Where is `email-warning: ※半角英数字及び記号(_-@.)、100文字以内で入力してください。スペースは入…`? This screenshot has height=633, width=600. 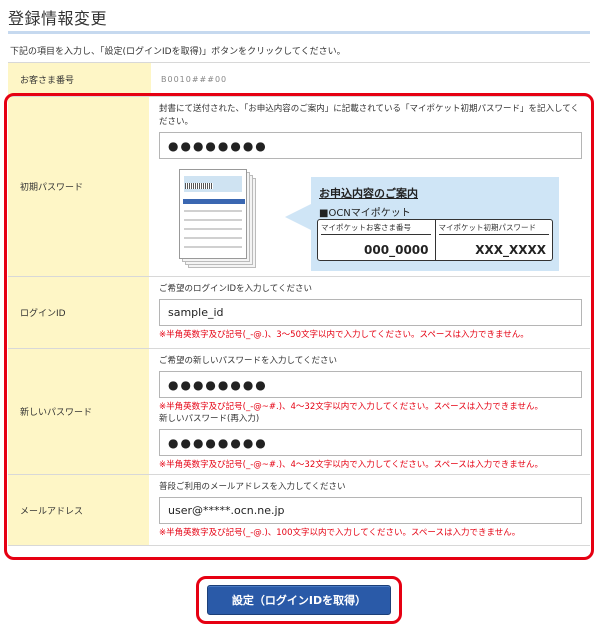 email-warning: ※半角英数字及び記号(_-@.)、100文字以内で入力してください。スペースは入… is located at coordinates (340, 533).